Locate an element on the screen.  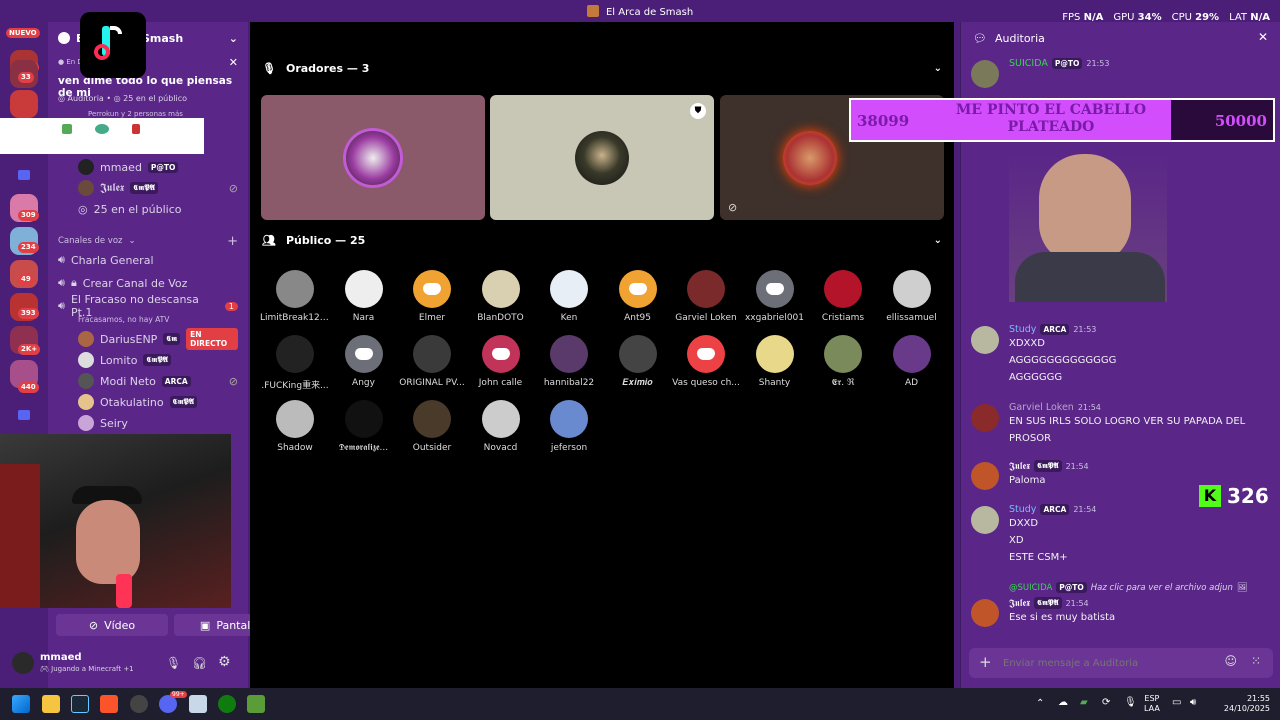
goal-target: 50000 is located at coordinates (1240, 121).